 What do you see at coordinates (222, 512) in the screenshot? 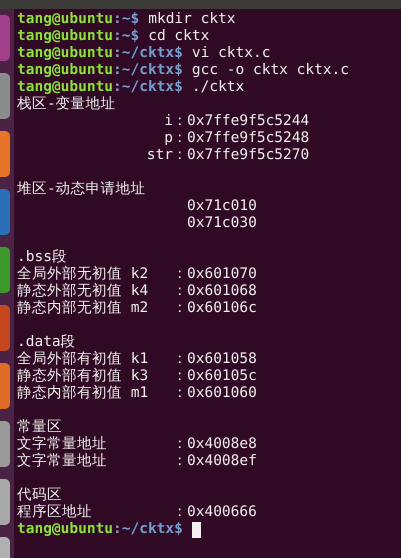
I see `address-value: 0x400666` at bounding box center [222, 512].